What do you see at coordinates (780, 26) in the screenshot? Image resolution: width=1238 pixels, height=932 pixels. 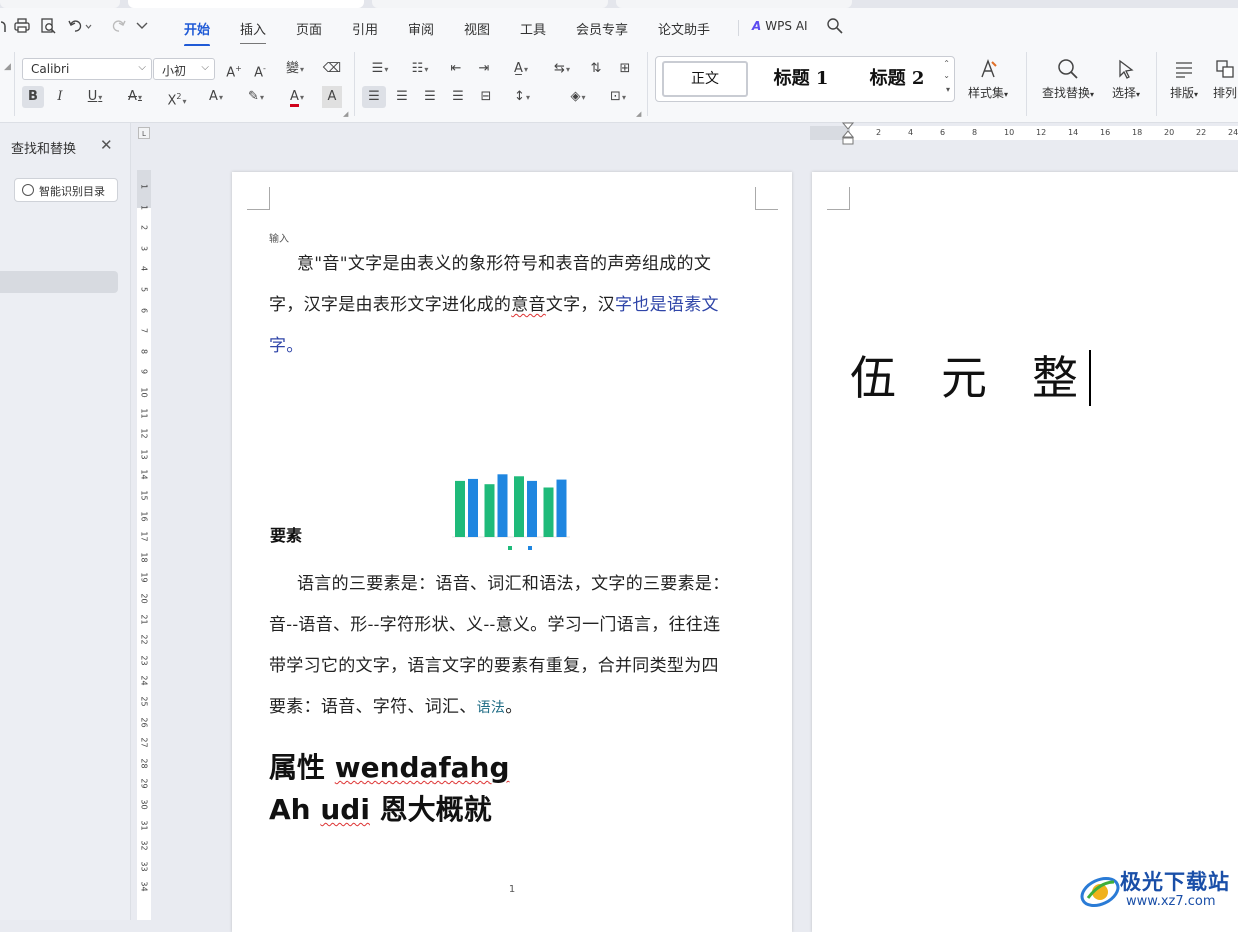 I see `wps-ai-button: A WPS AI` at bounding box center [780, 26].